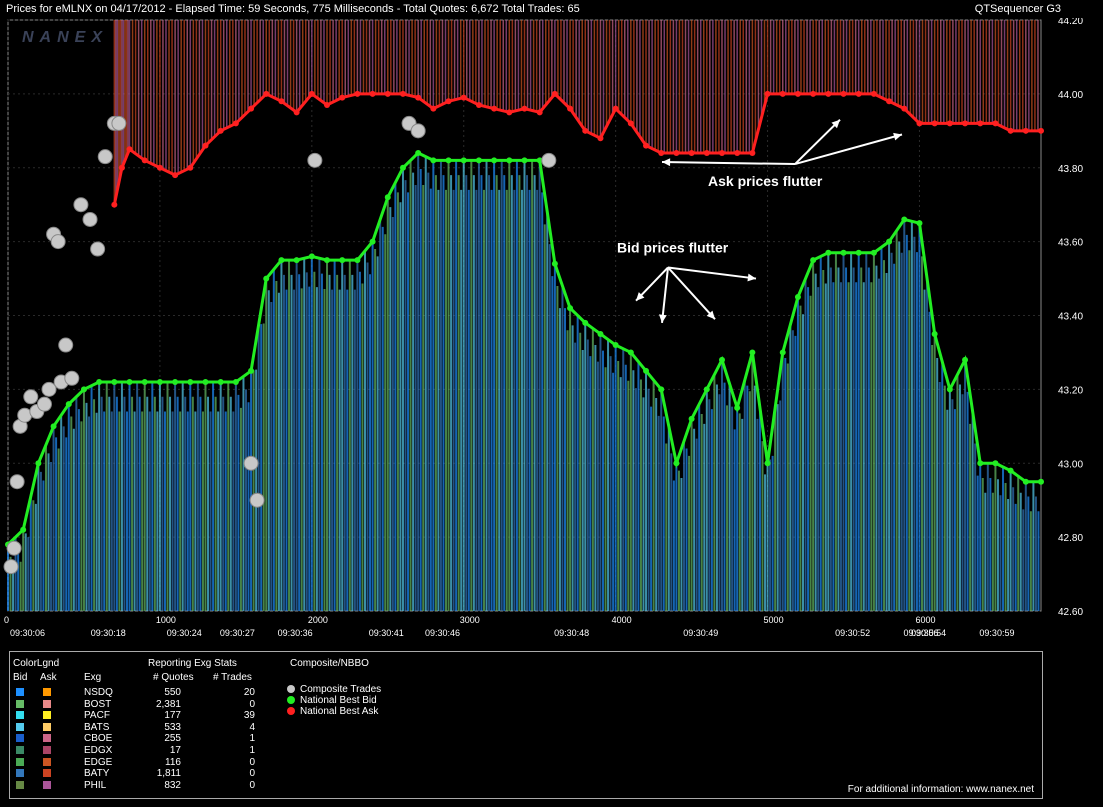 This screenshot has width=1103, height=807. Describe the element at coordinates (172, 692) in the screenshot. I see `exchange-quote-count: 550` at that location.